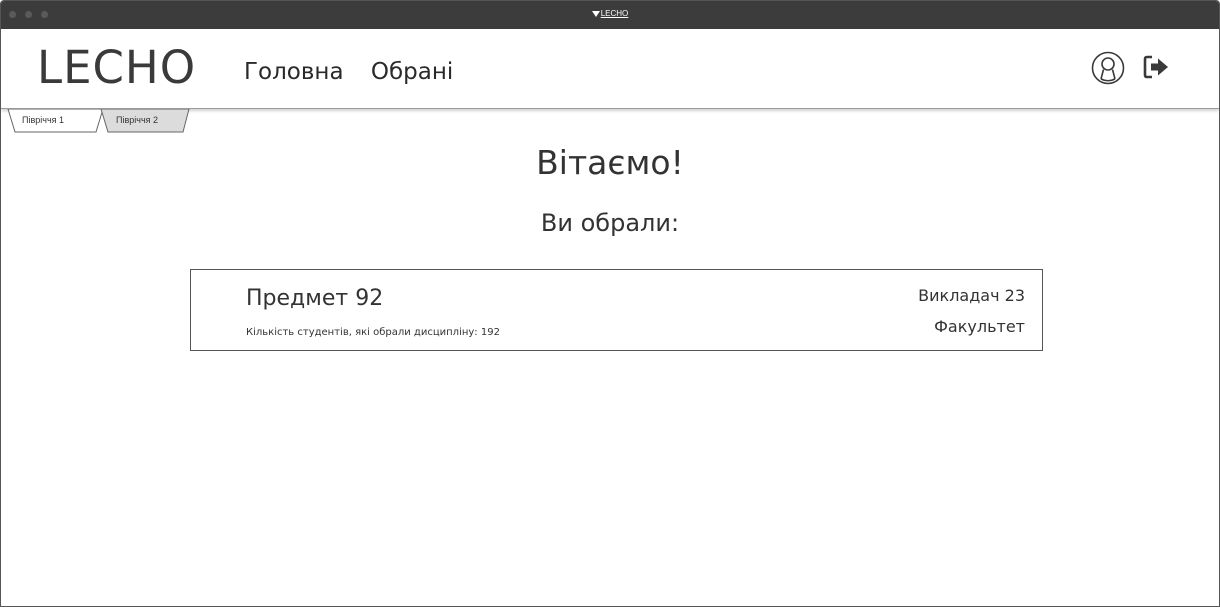  Describe the element at coordinates (610, 69) in the screenshot. I see `site-header: LECHO Головна Обрані` at that location.